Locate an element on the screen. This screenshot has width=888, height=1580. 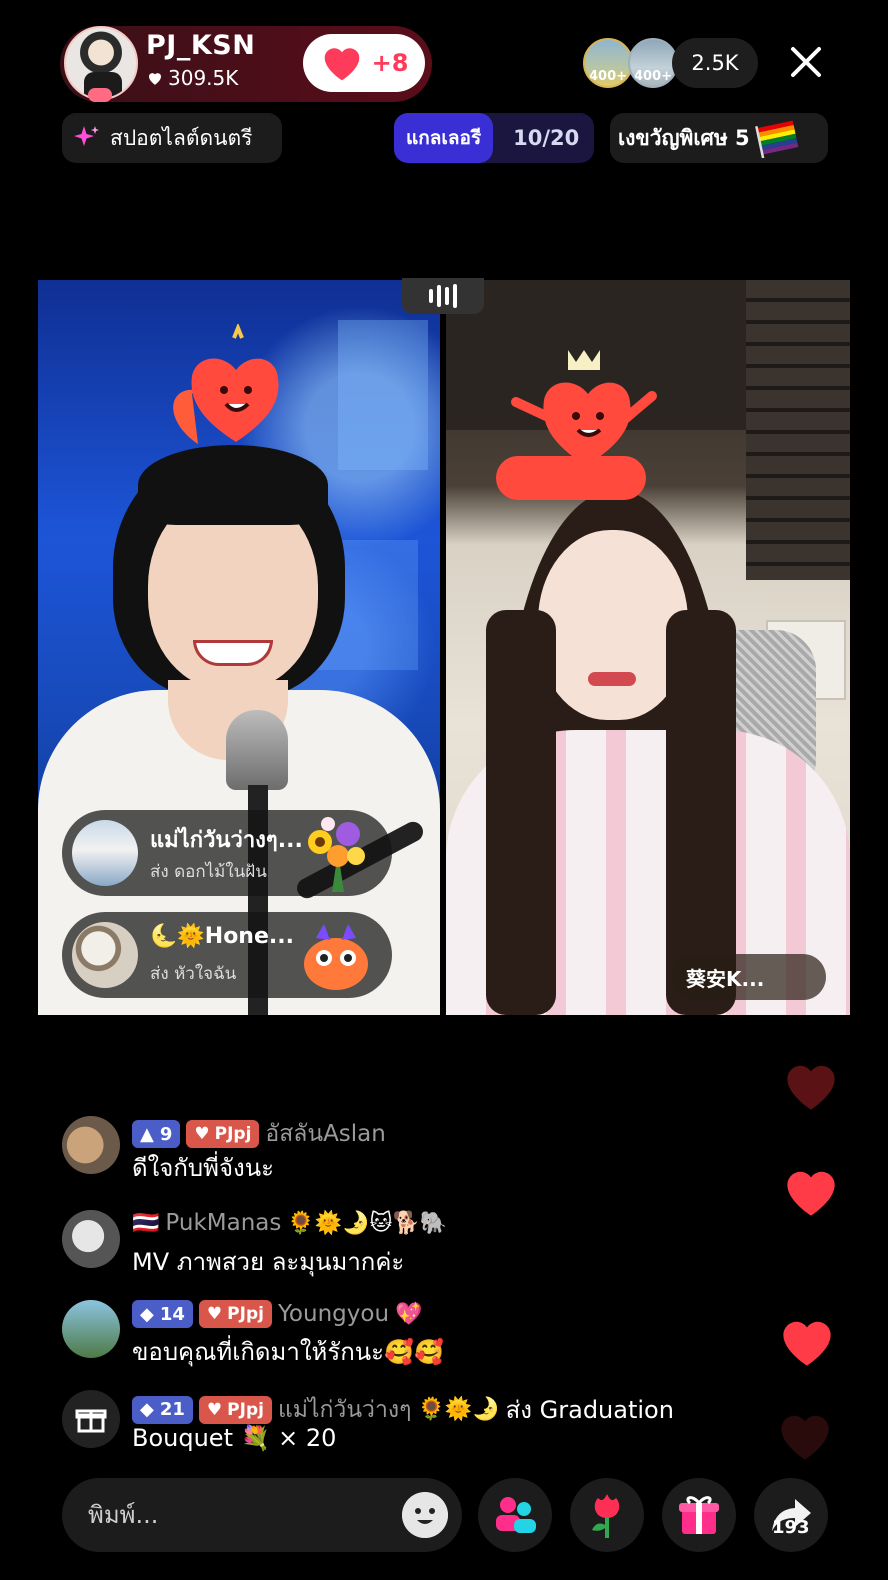
gift-notification: แม่ไก่วันว่างๆ... ส่ง ดอกไม้ในฝัน is located at coordinates (227, 853).